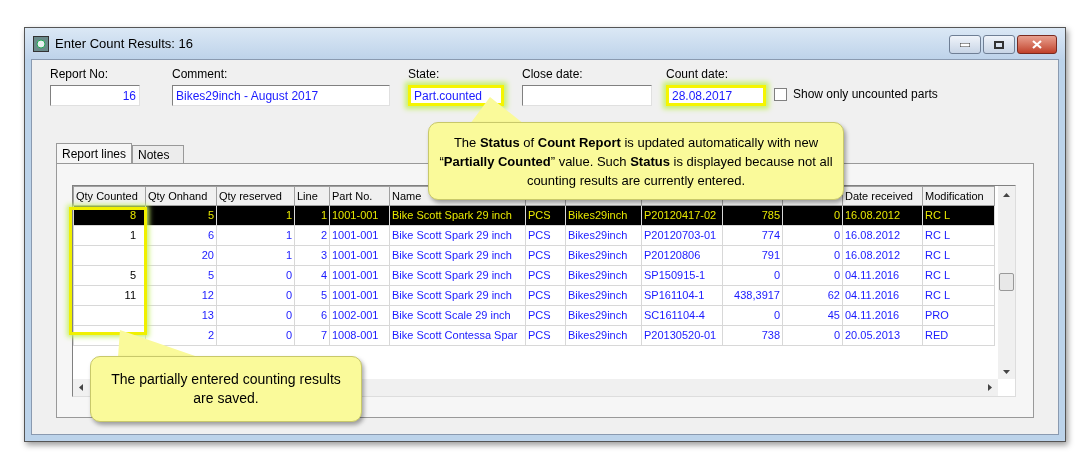  What do you see at coordinates (958, 196) in the screenshot?
I see `column-header: Modification` at bounding box center [958, 196].